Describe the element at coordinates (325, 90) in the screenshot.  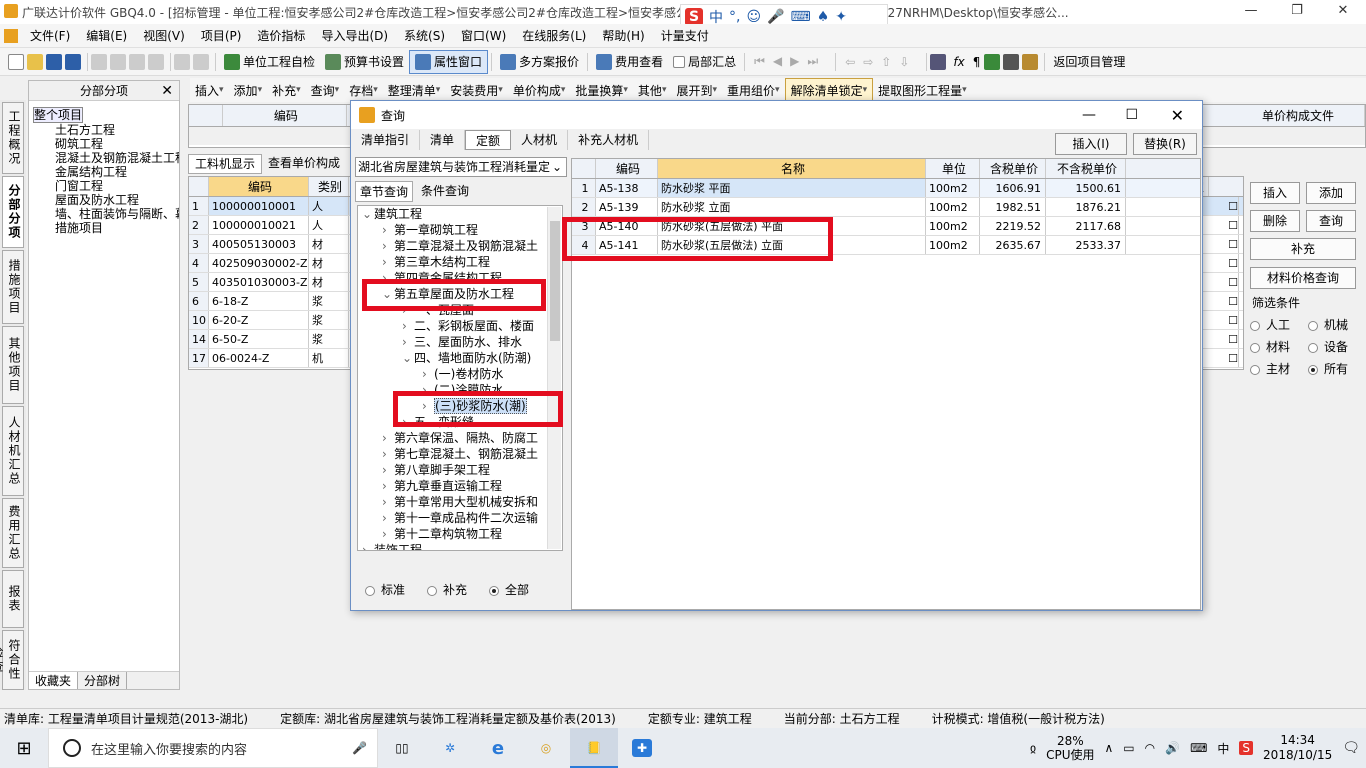
I see `toolbar2-button-3: 查询 ▾` at that location.